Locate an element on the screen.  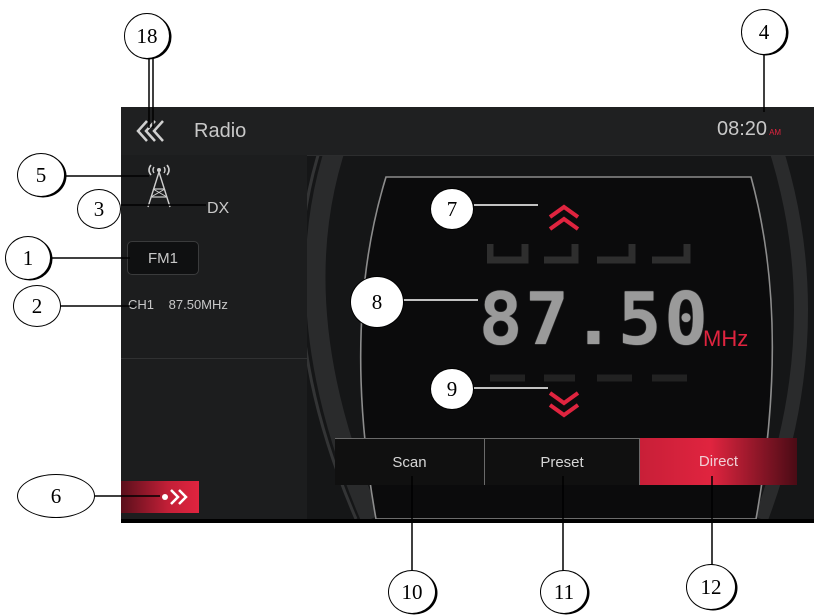
frequency-display: 87.50 is located at coordinates (595, 319).